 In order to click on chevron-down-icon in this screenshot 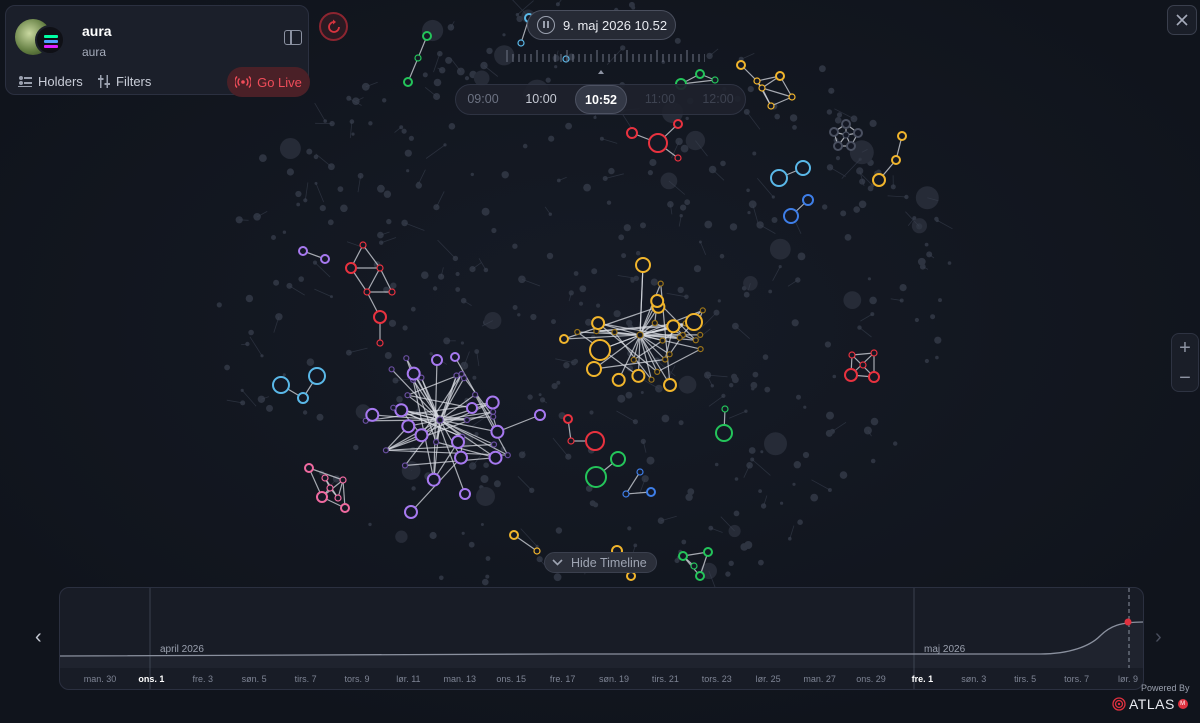, I will do `click(557, 562)`.